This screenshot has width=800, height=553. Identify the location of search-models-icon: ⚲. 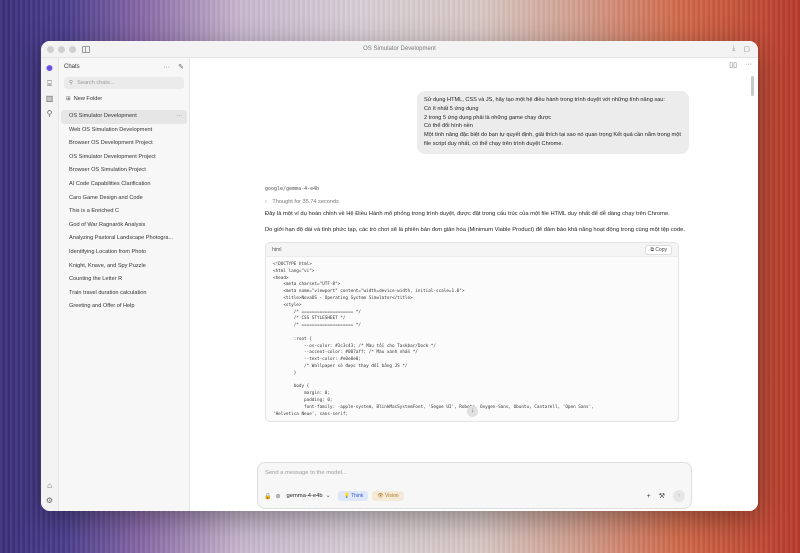
(49, 113).